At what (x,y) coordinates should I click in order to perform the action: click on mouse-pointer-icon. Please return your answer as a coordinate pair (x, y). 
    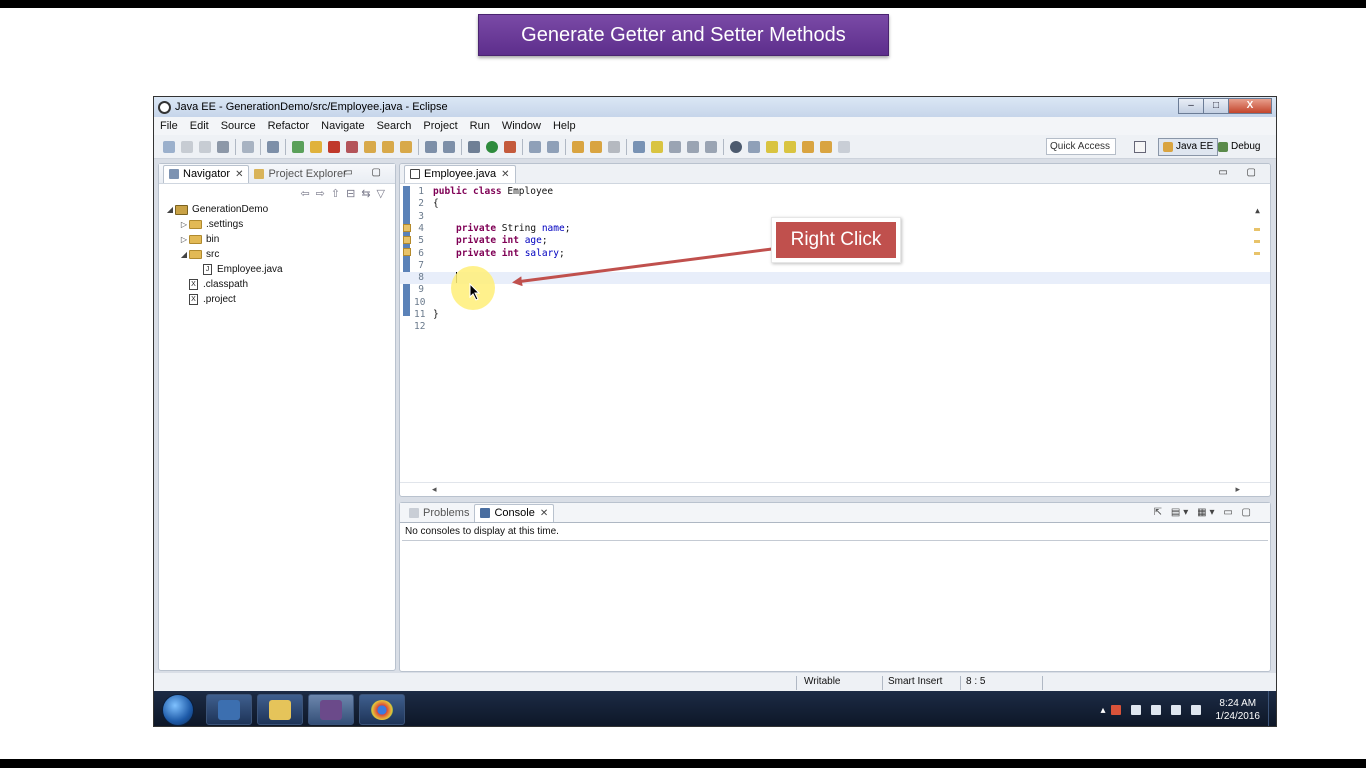
    Looking at the image, I should click on (475, 292).